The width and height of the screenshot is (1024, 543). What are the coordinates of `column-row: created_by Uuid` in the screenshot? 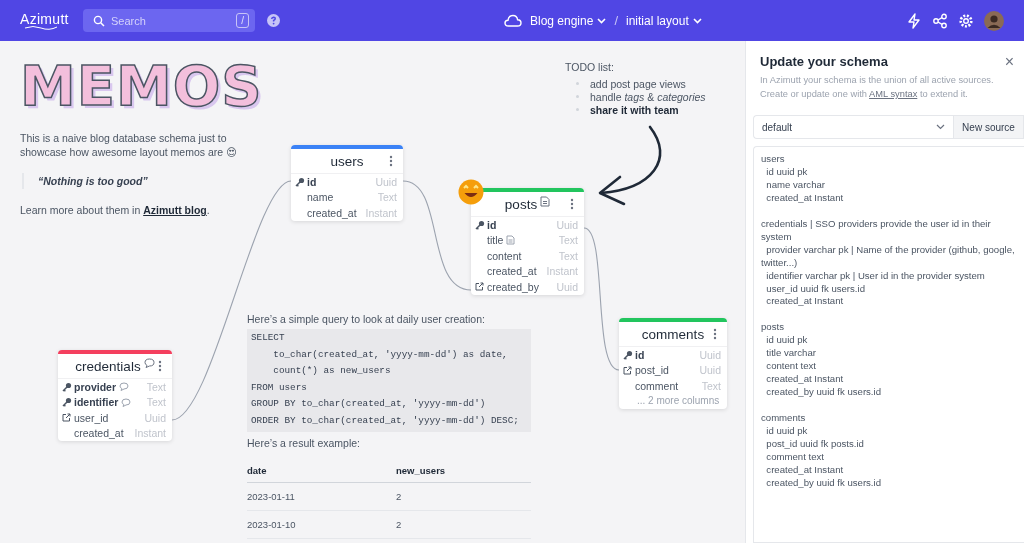 It's located at (527, 287).